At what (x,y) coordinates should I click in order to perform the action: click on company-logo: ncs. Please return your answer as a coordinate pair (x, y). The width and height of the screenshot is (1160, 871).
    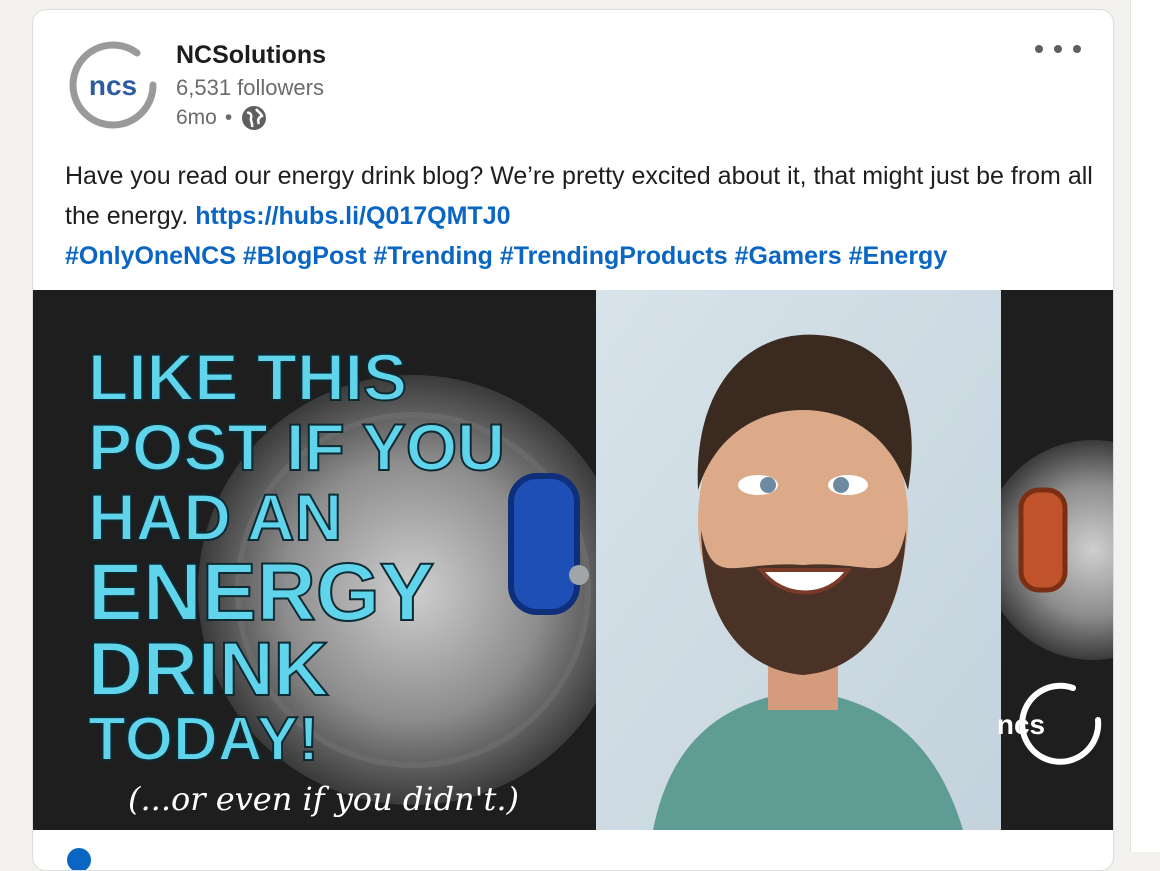
    Looking at the image, I should click on (113, 85).